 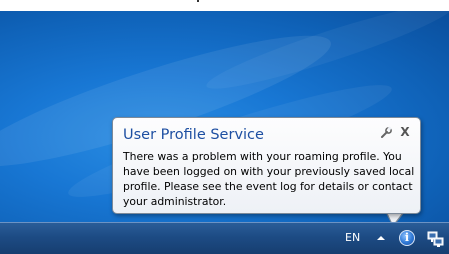 I want to click on top-white-strip, so click(x=224, y=5).